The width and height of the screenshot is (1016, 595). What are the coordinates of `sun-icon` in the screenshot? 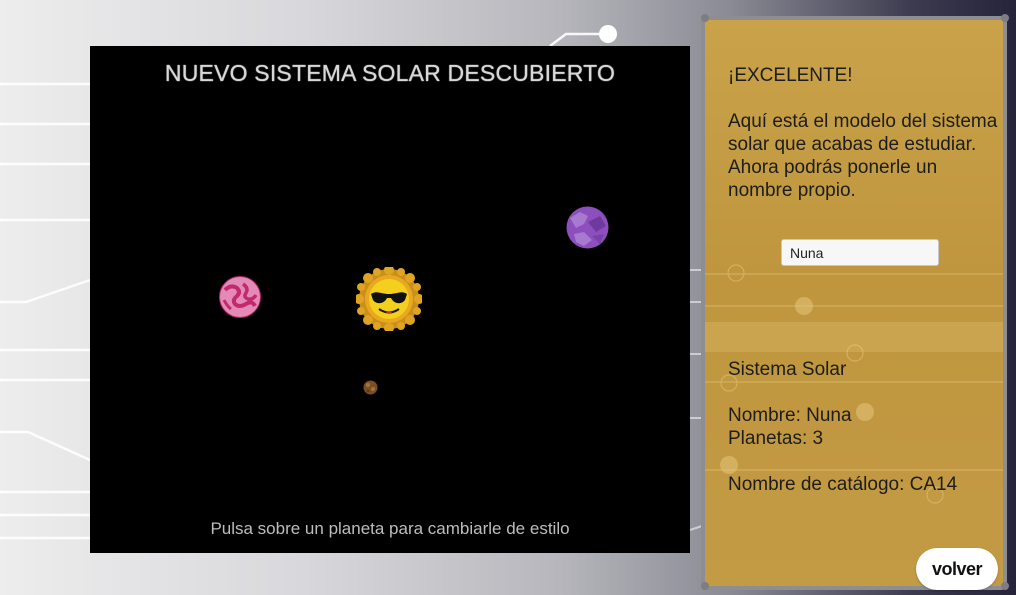 It's located at (389, 299).